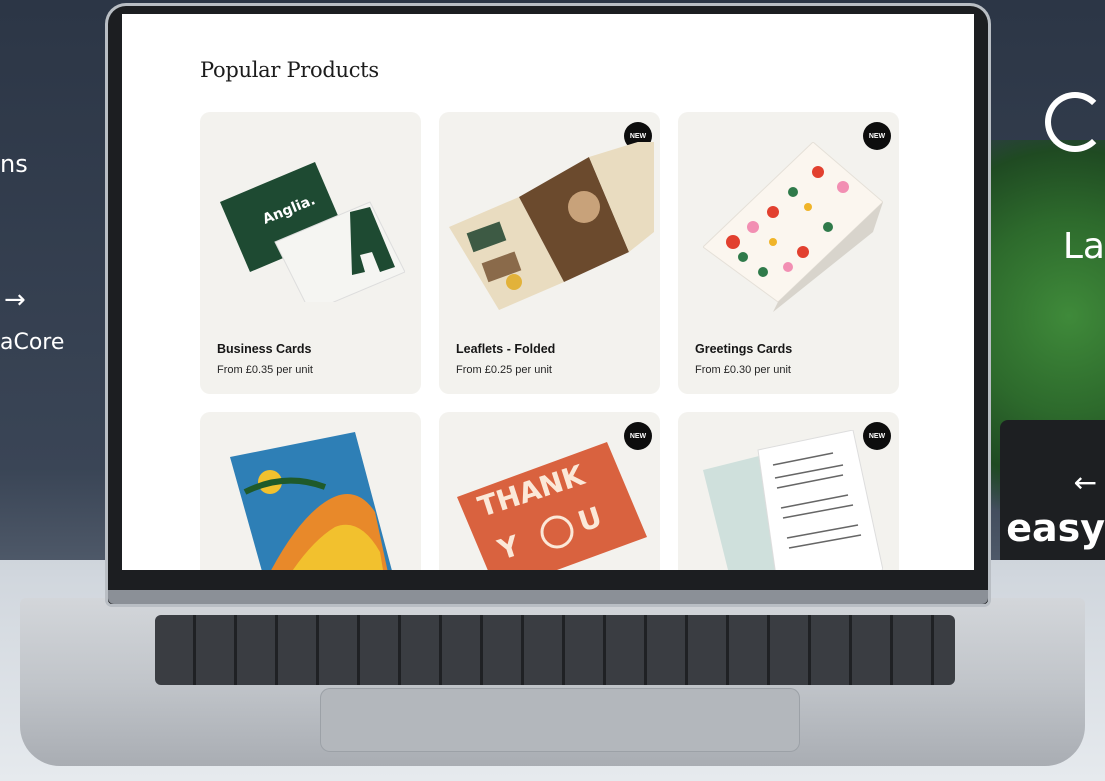  I want to click on trackpad, so click(560, 720).